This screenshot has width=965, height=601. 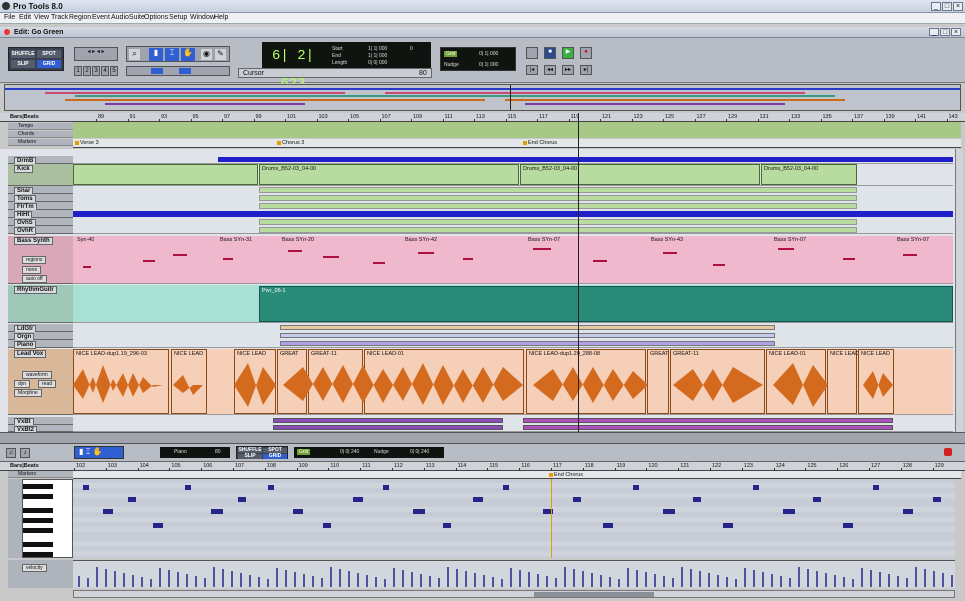 I want to click on plugin-insert: Morphne, so click(x=28, y=393).